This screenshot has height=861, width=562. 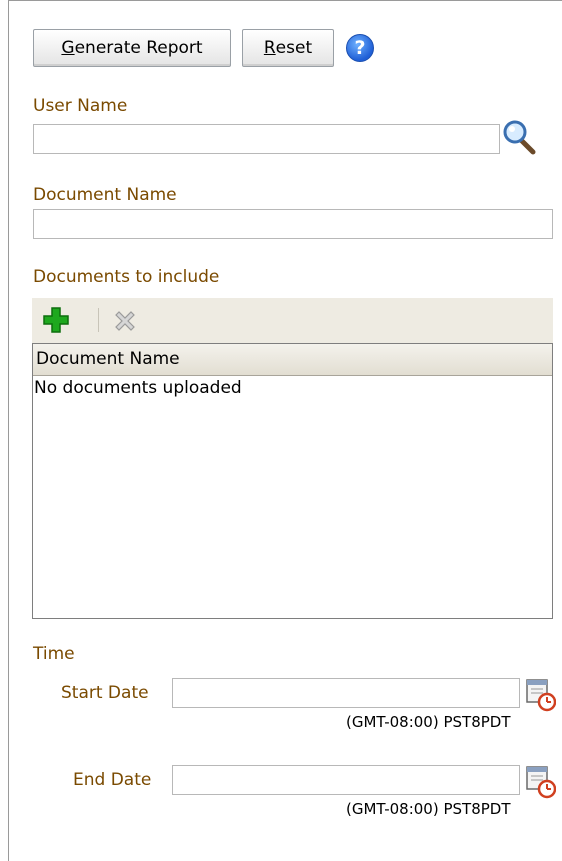 What do you see at coordinates (126, 277) in the screenshot?
I see `documents-section-label: Documents to include` at bounding box center [126, 277].